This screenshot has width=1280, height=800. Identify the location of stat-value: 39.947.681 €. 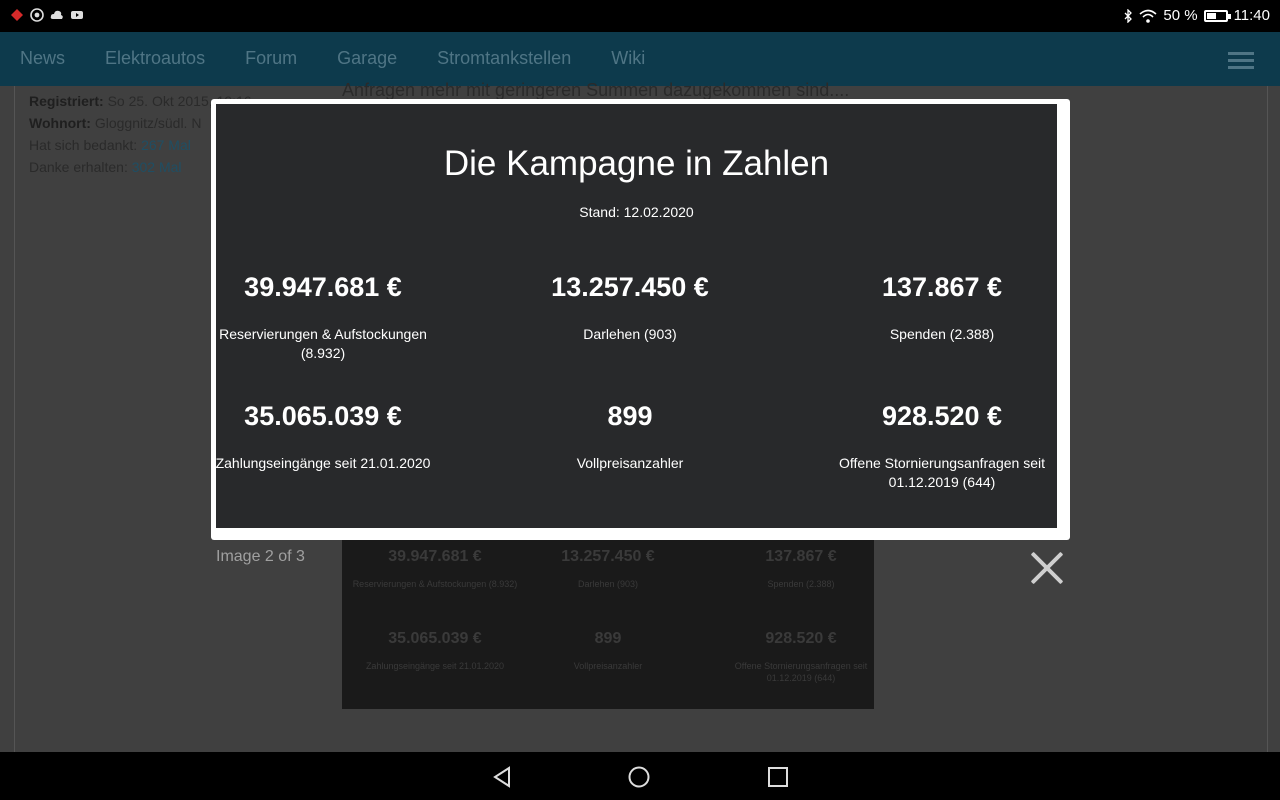
(323, 287).